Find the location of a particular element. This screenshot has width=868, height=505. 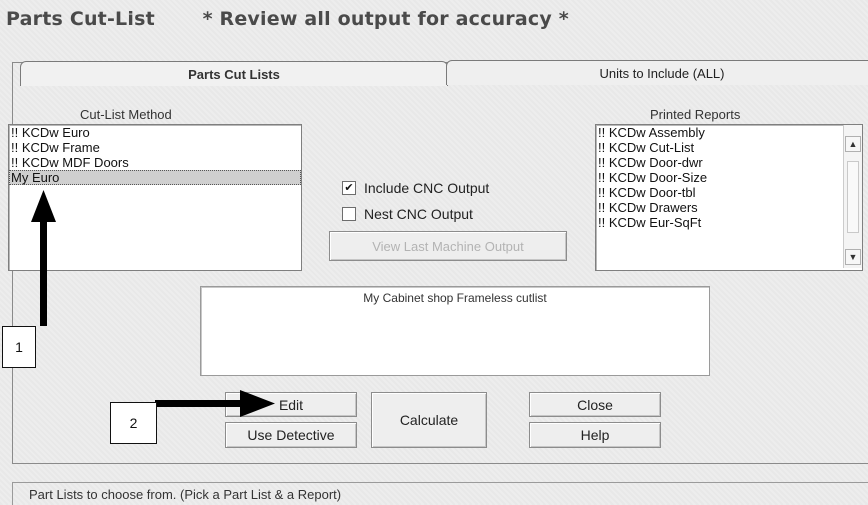

arrow-1-shaft is located at coordinates (43, 272).